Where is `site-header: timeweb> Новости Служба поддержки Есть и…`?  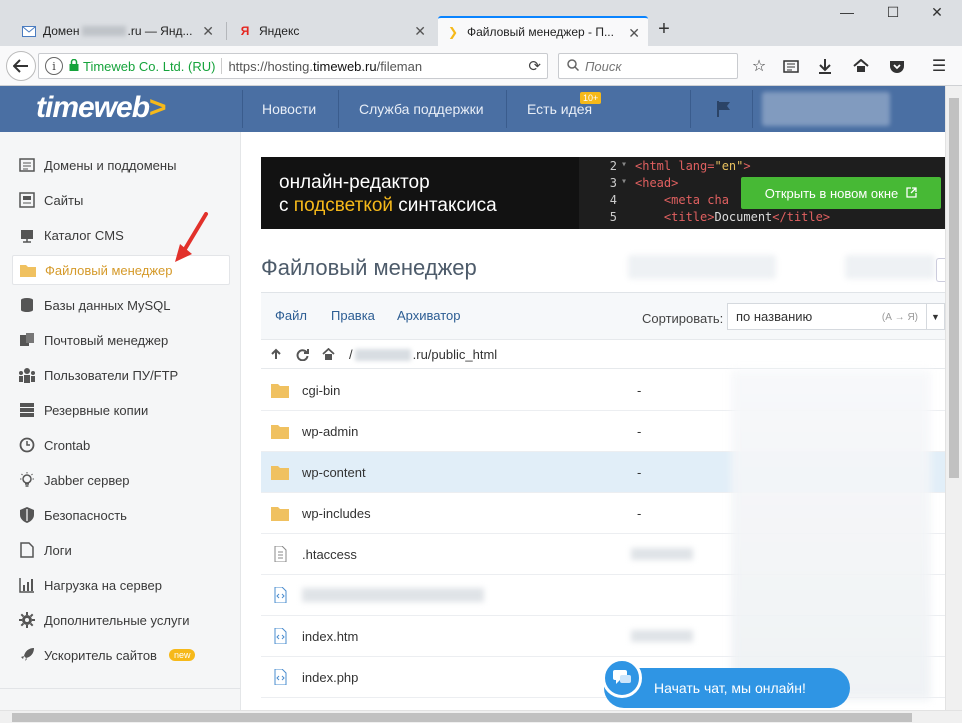 site-header: timeweb> Новости Служба поддержки Есть и… is located at coordinates (472, 109).